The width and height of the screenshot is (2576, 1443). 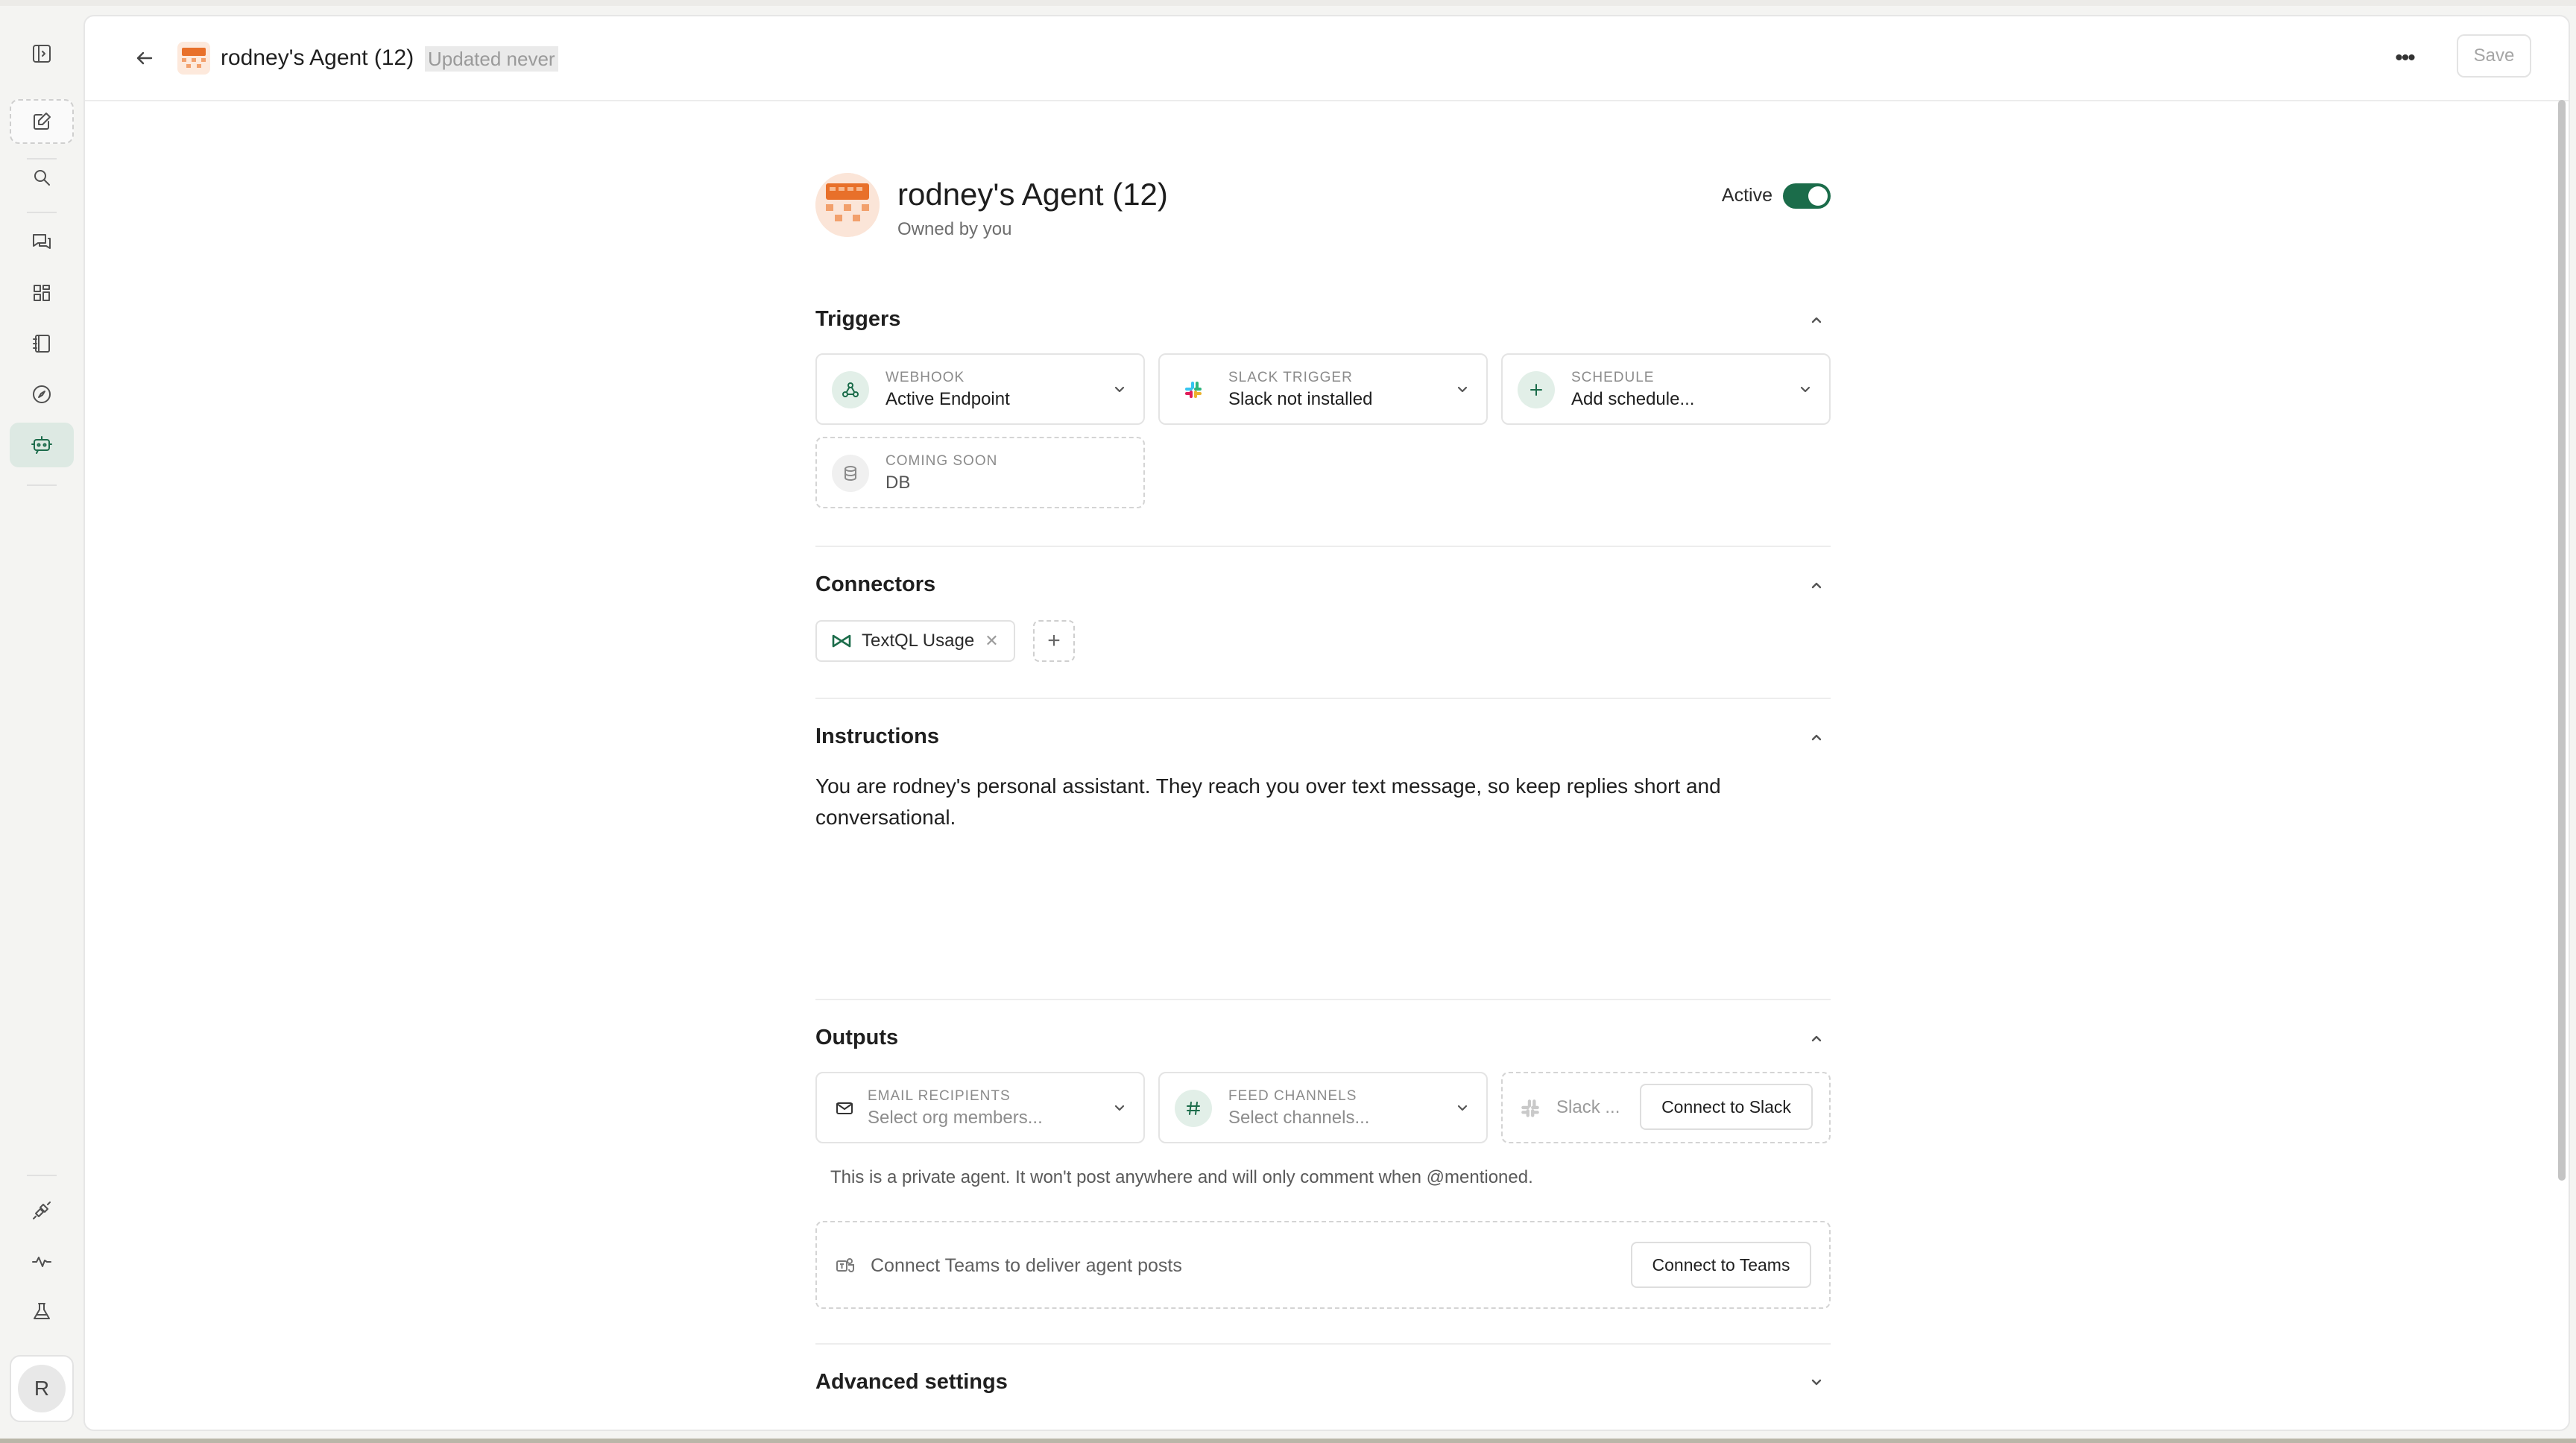 What do you see at coordinates (992, 641) in the screenshot?
I see `close-icon: ✕` at bounding box center [992, 641].